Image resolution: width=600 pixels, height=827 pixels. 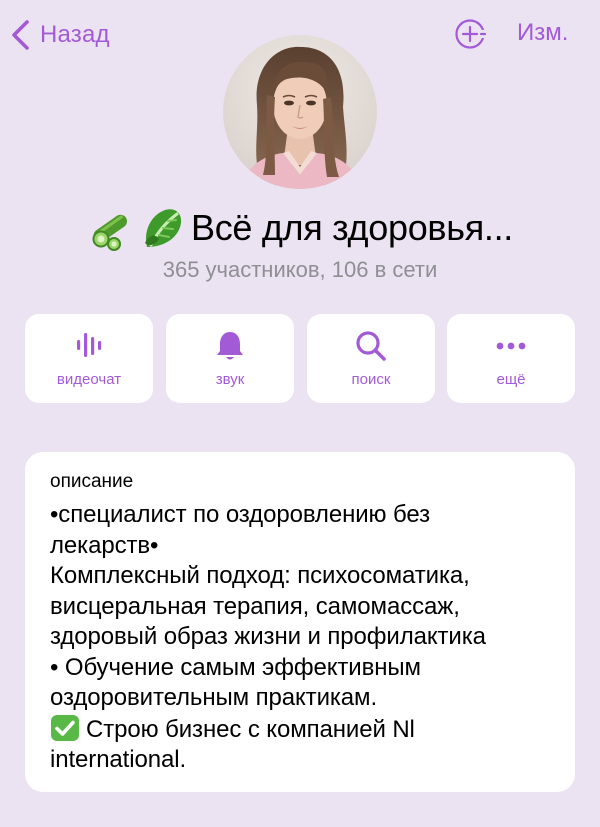 What do you see at coordinates (511, 358) in the screenshot?
I see `more-button: ещё` at bounding box center [511, 358].